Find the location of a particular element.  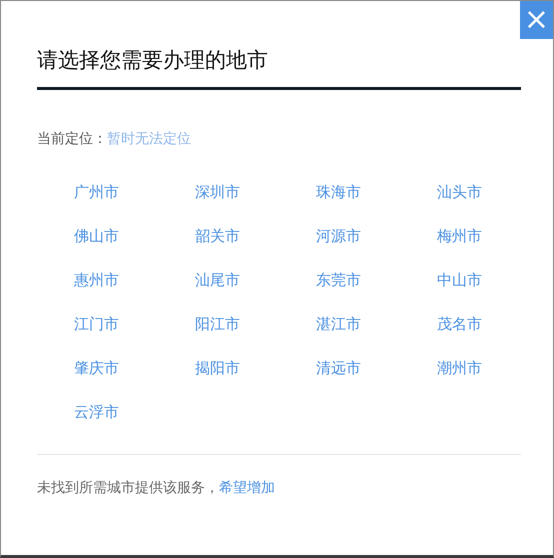

city-link: 江门市 is located at coordinates (96, 324).